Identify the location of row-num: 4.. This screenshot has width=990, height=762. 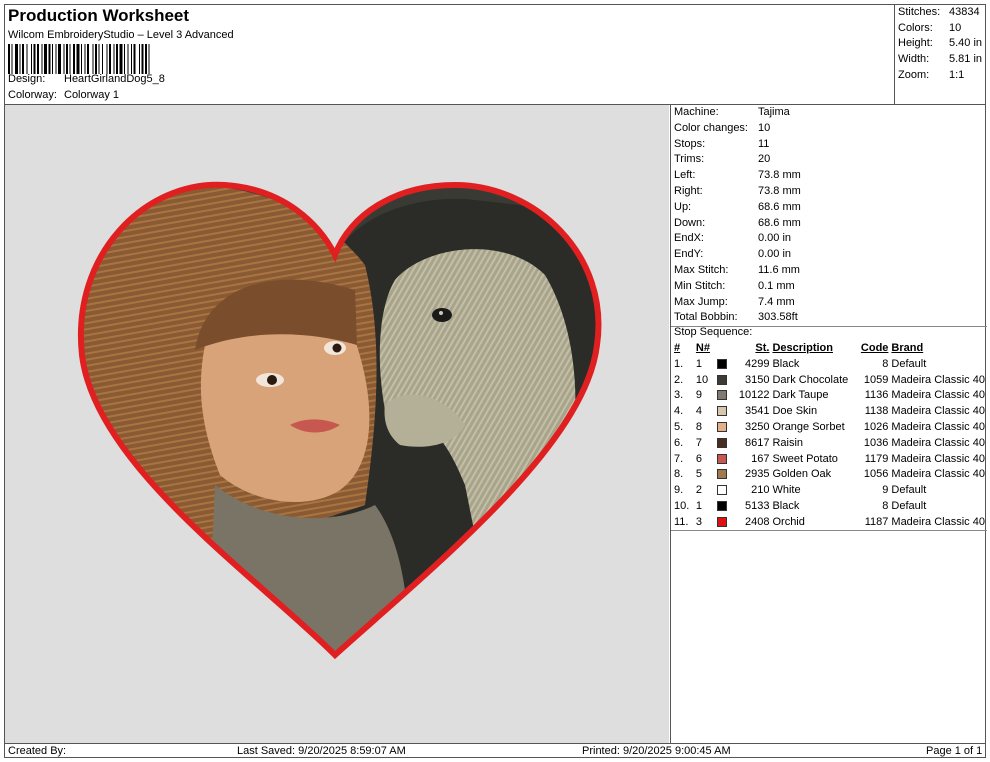
(679, 411).